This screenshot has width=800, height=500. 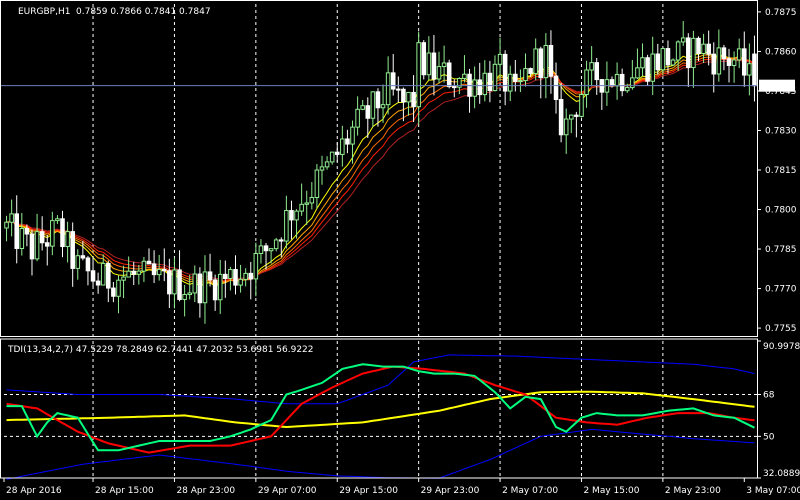 What do you see at coordinates (44, 12) in the screenshot?
I see `symbol-label: EURGBP,H1` at bounding box center [44, 12].